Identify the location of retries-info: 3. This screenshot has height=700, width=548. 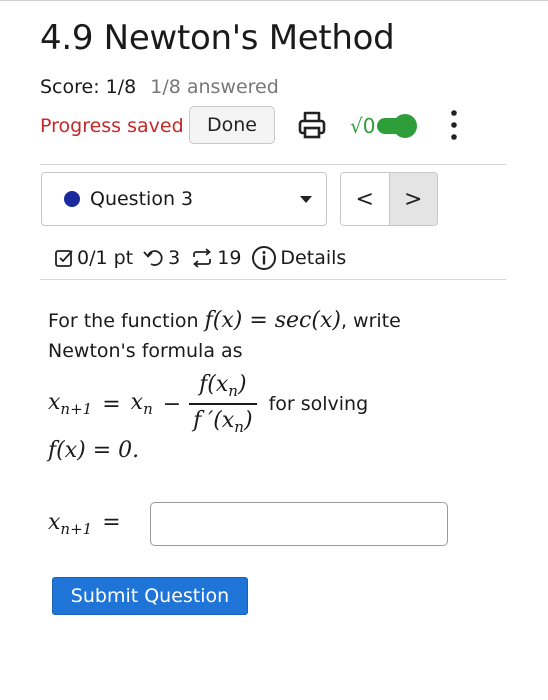
(161, 258).